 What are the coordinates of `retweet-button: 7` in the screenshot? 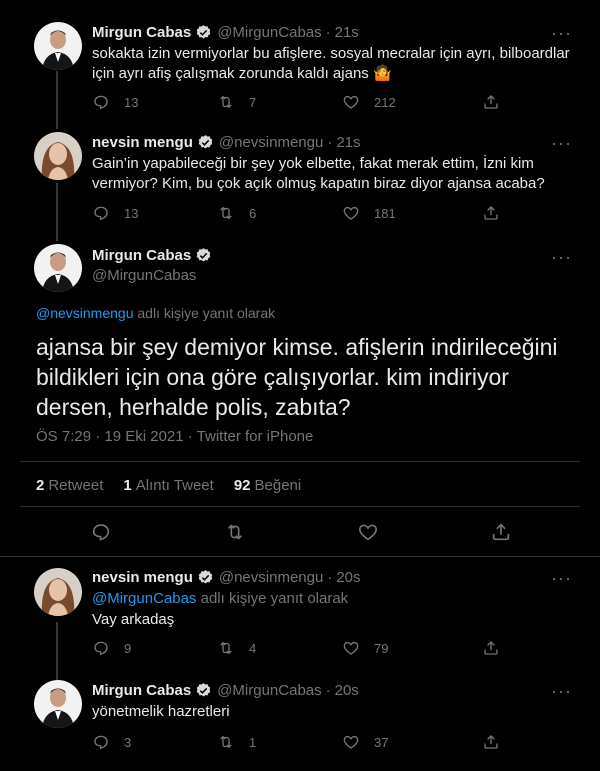 It's located at (279, 102).